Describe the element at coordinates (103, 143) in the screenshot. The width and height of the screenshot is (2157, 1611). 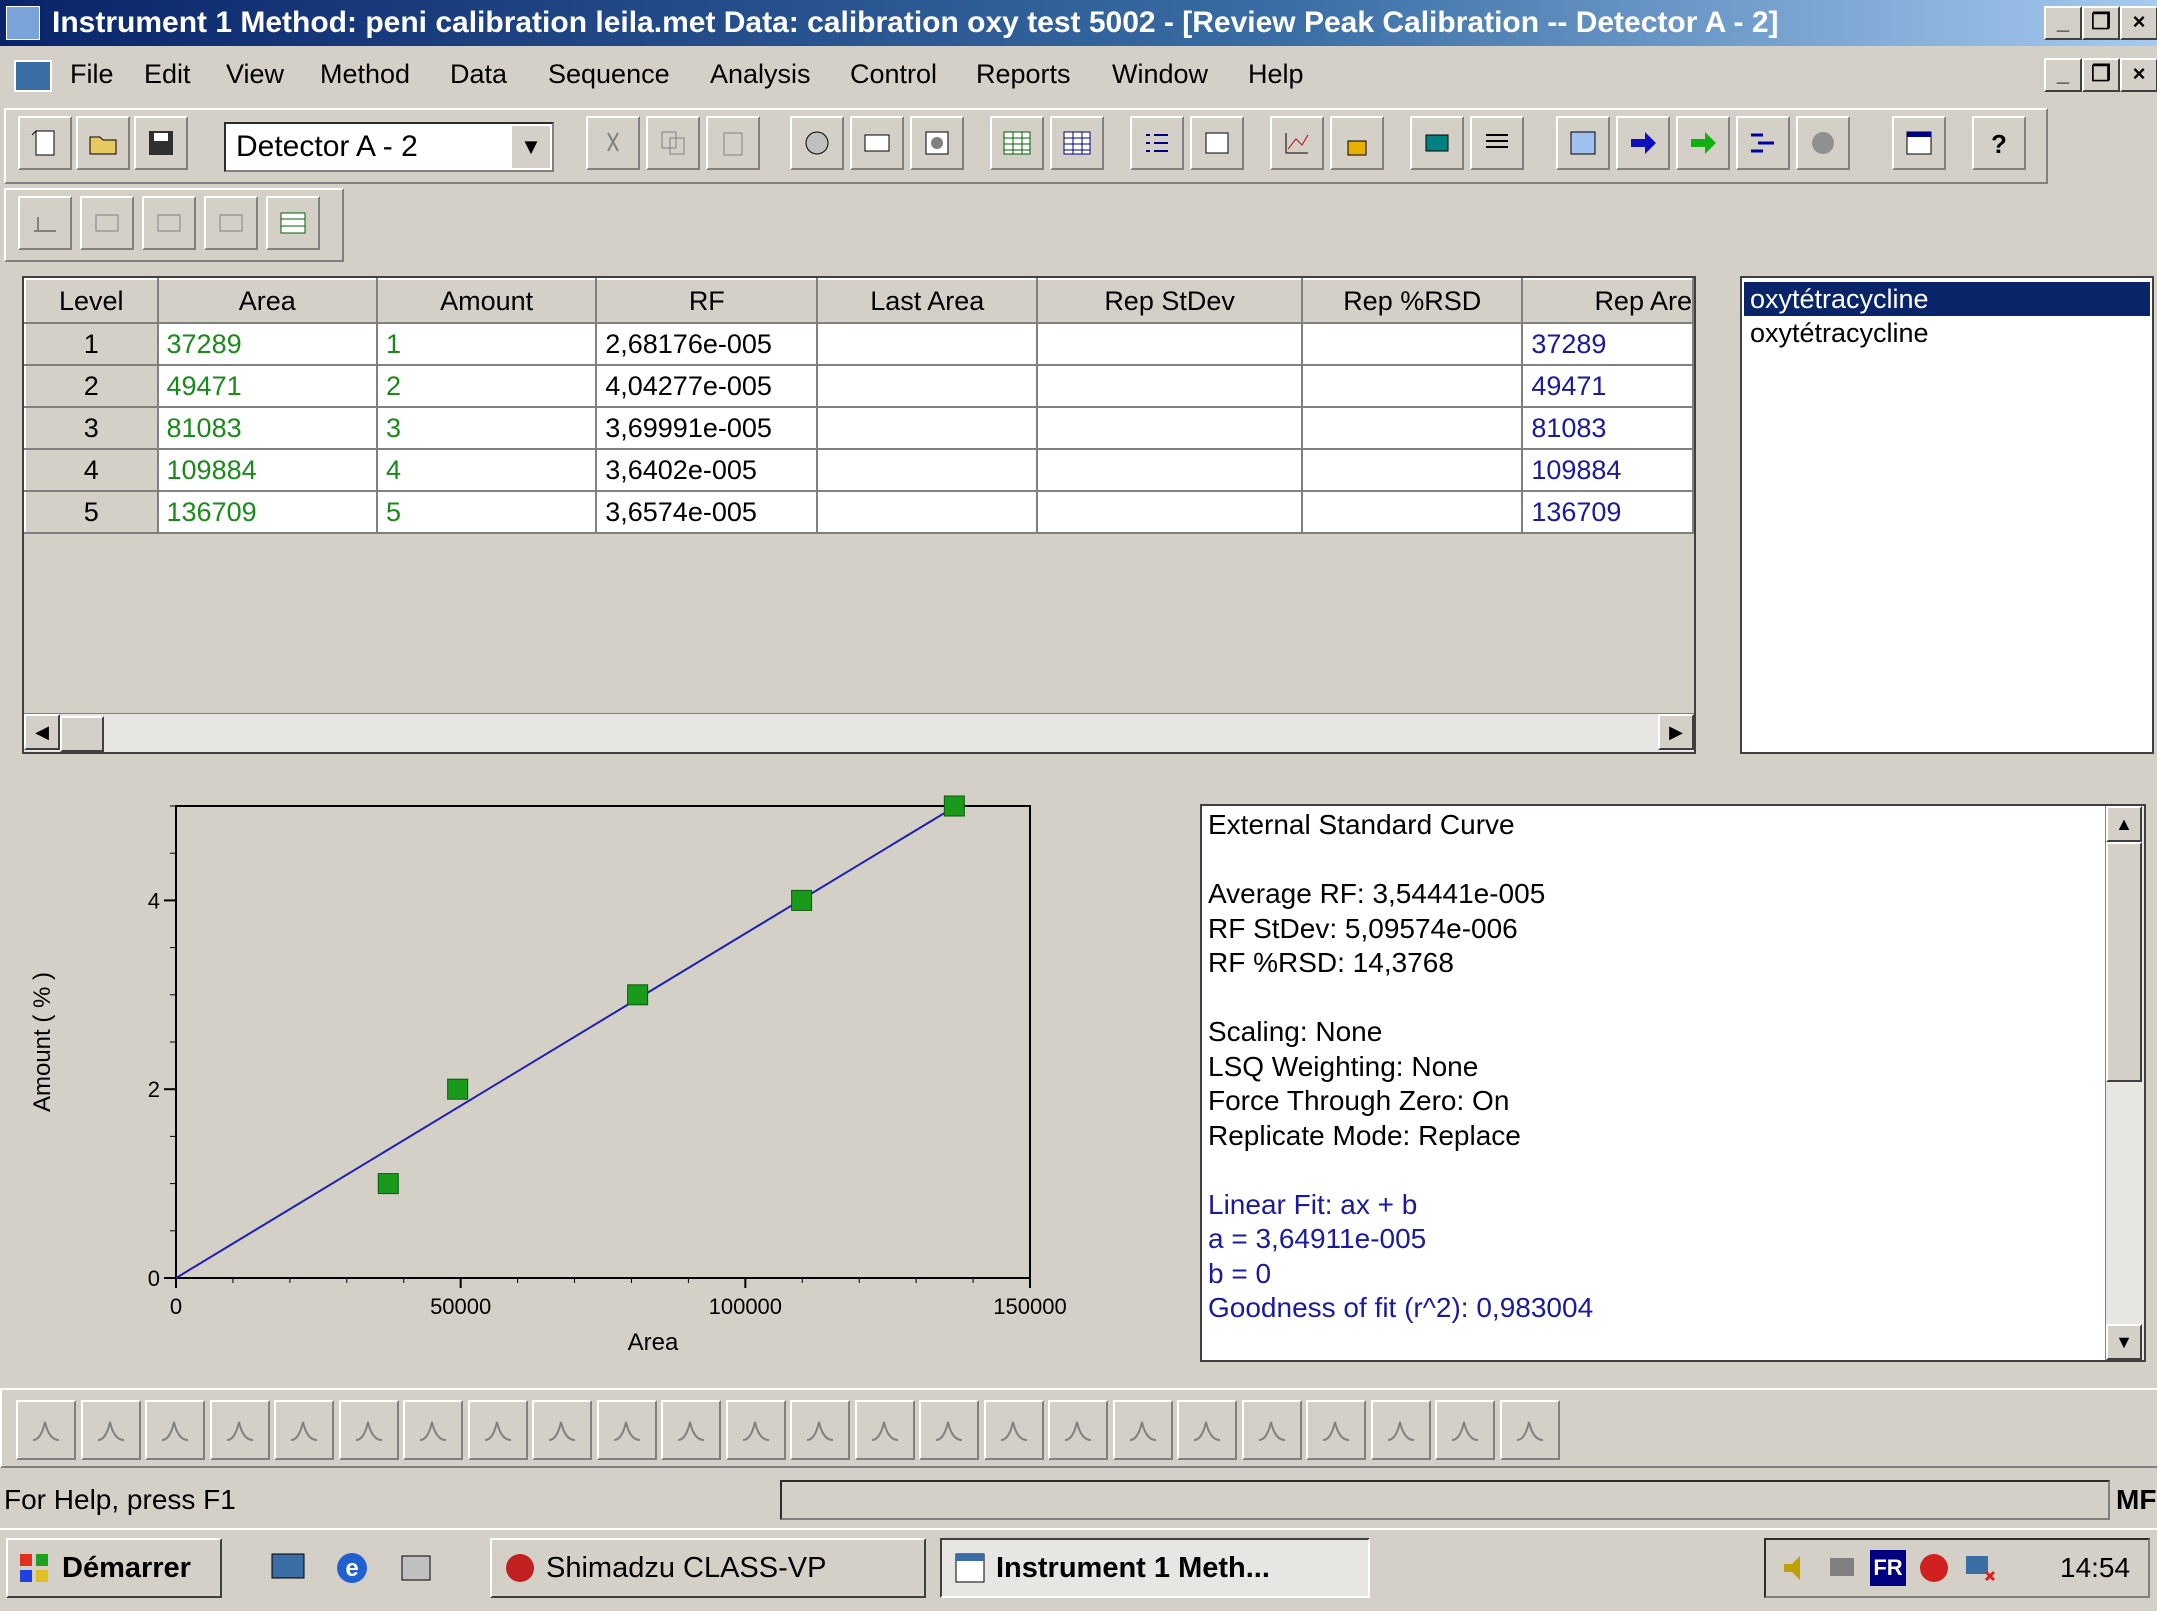
I see `open-folder-icon` at that location.